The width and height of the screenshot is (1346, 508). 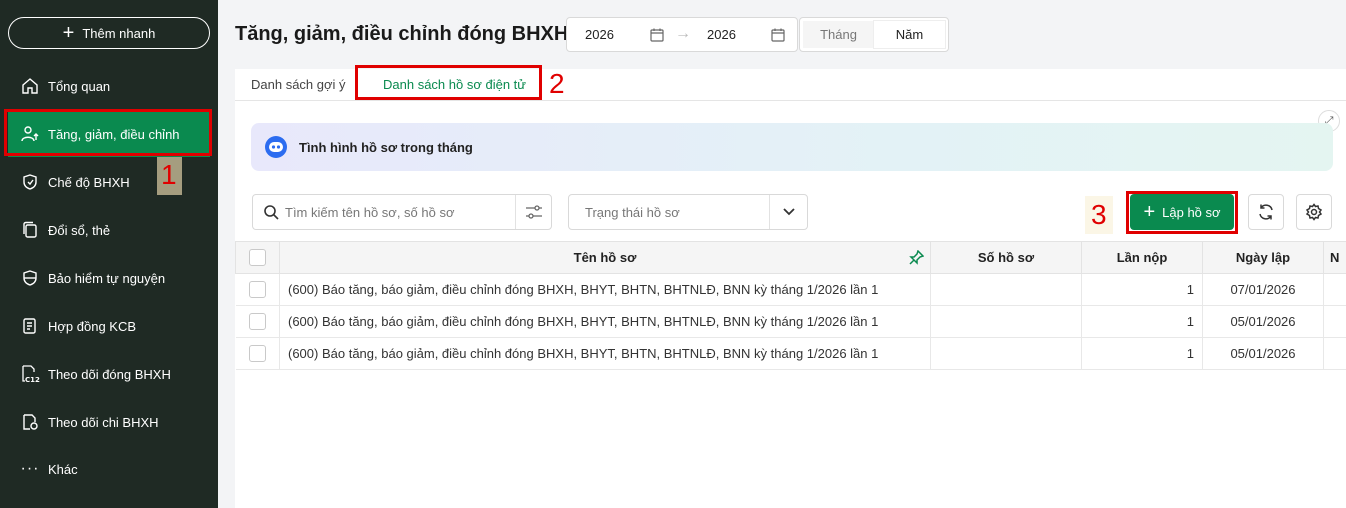 I want to click on shield-icon, so click(x=30, y=278).